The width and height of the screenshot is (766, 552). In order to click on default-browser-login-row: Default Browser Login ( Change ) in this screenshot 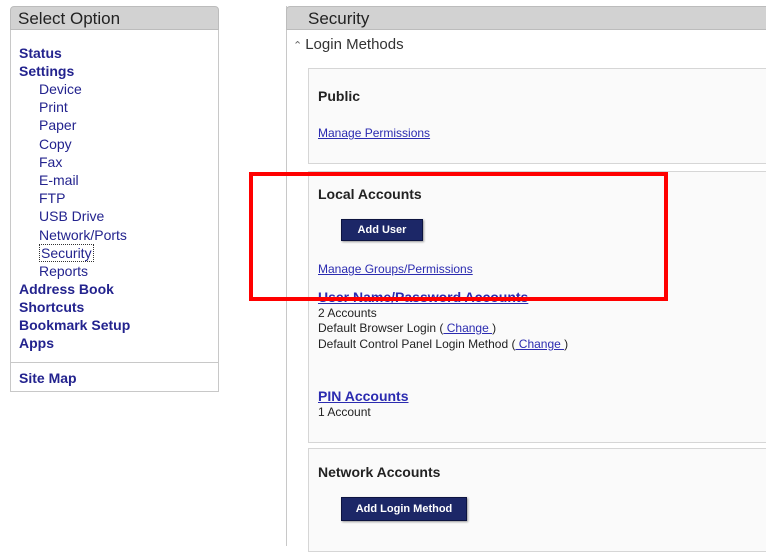, I will do `click(407, 328)`.